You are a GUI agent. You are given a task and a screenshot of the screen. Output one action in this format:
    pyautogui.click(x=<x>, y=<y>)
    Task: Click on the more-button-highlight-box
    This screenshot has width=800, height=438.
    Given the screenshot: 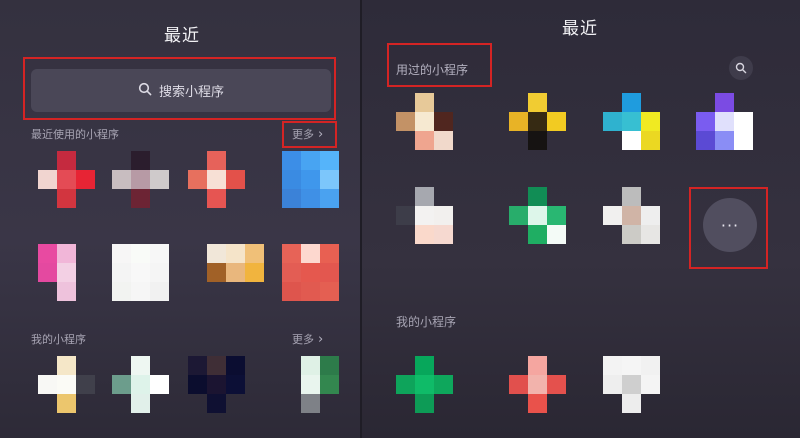 What is the action you would take?
    pyautogui.click(x=728, y=228)
    